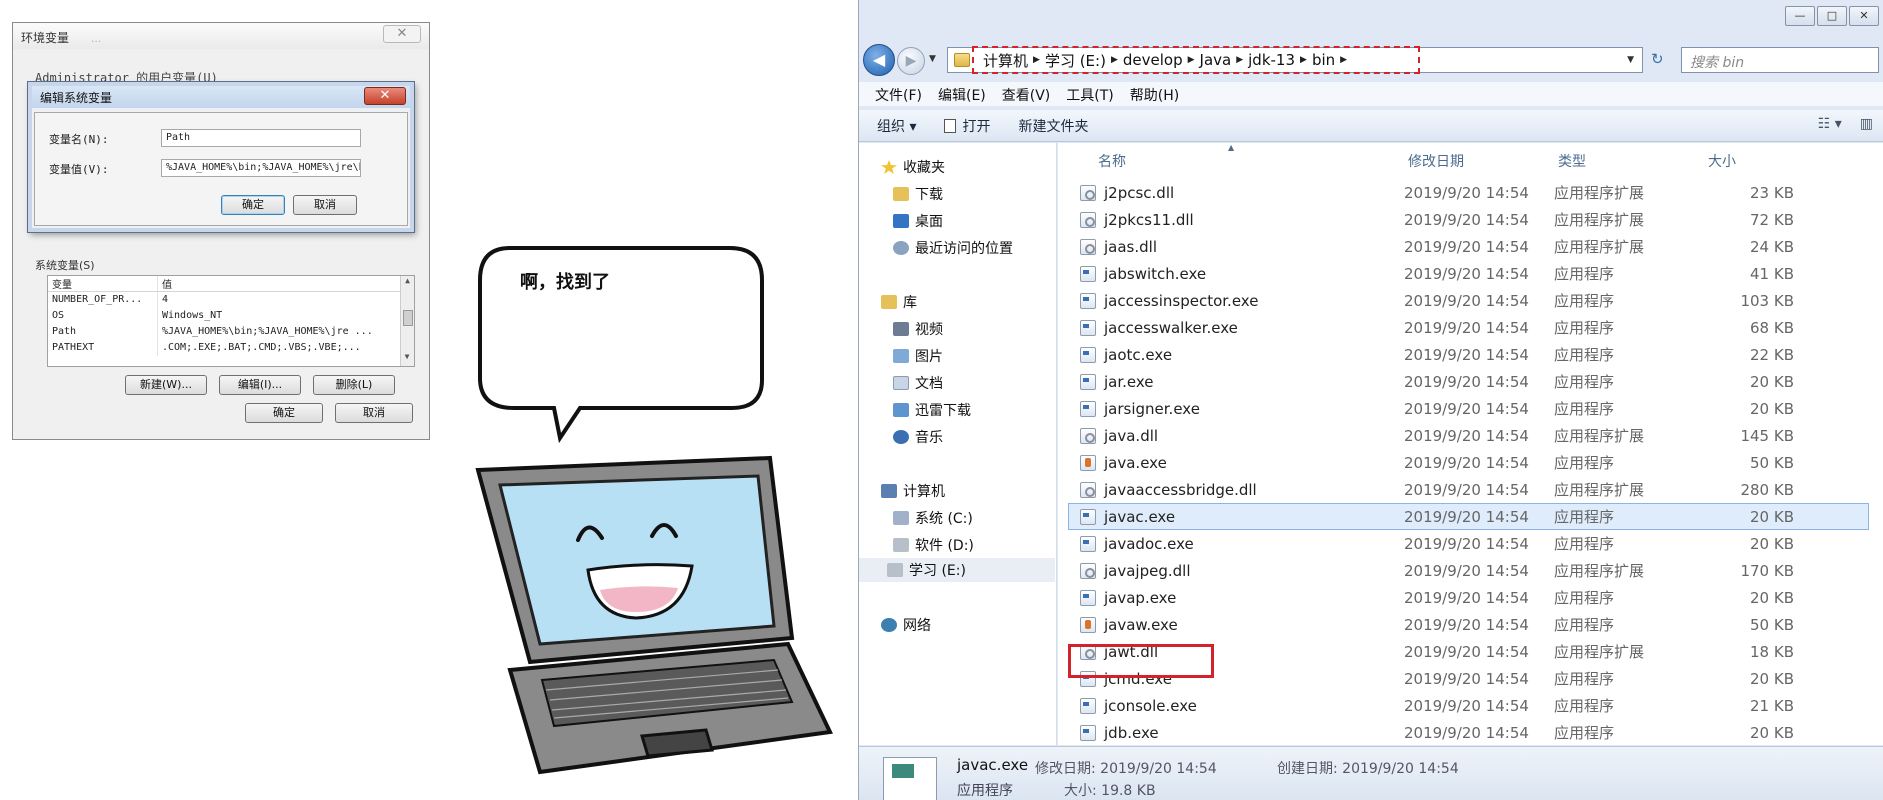  What do you see at coordinates (374, 413) in the screenshot?
I see `env-cancel-button: 取消` at bounding box center [374, 413].